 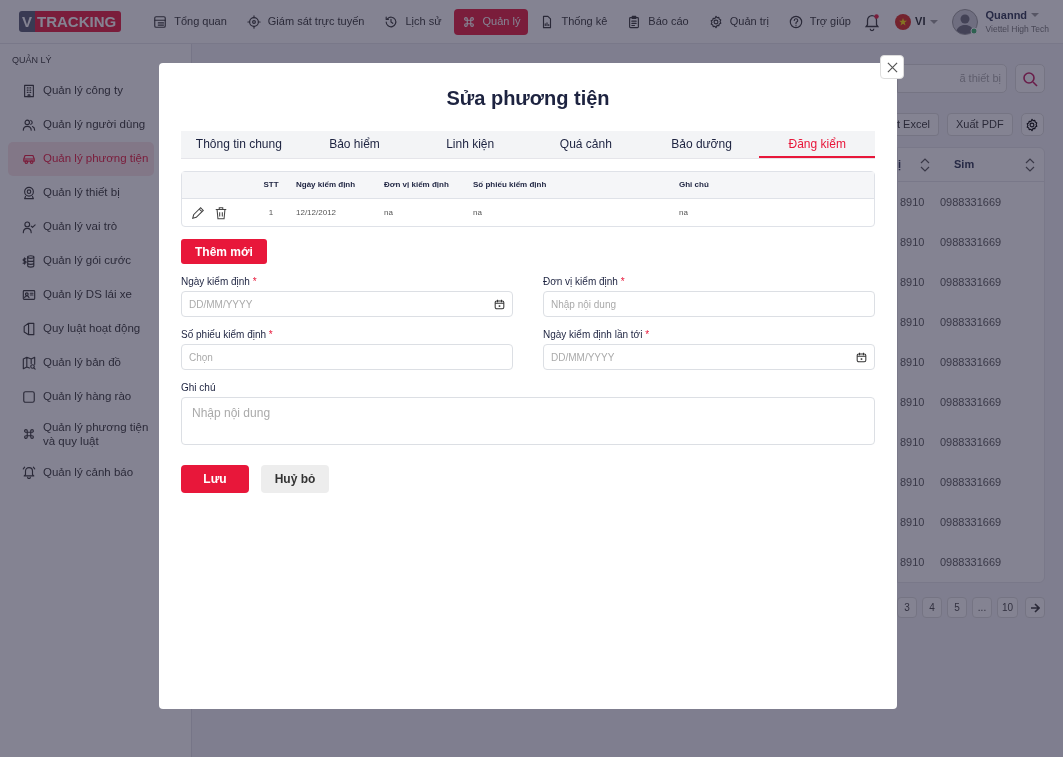 What do you see at coordinates (892, 67) in the screenshot?
I see `close-button` at bounding box center [892, 67].